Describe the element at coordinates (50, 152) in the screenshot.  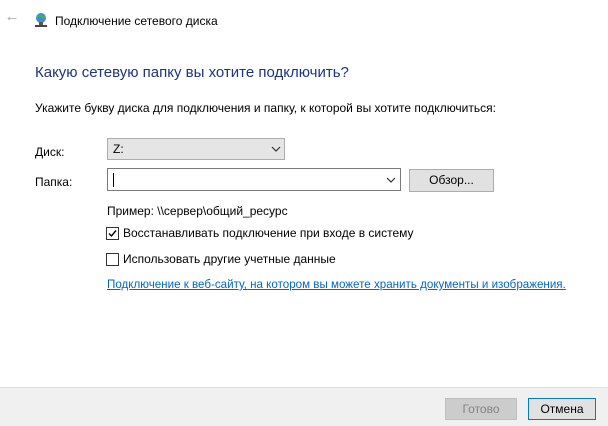
I see `disk-label: Диск:` at that location.